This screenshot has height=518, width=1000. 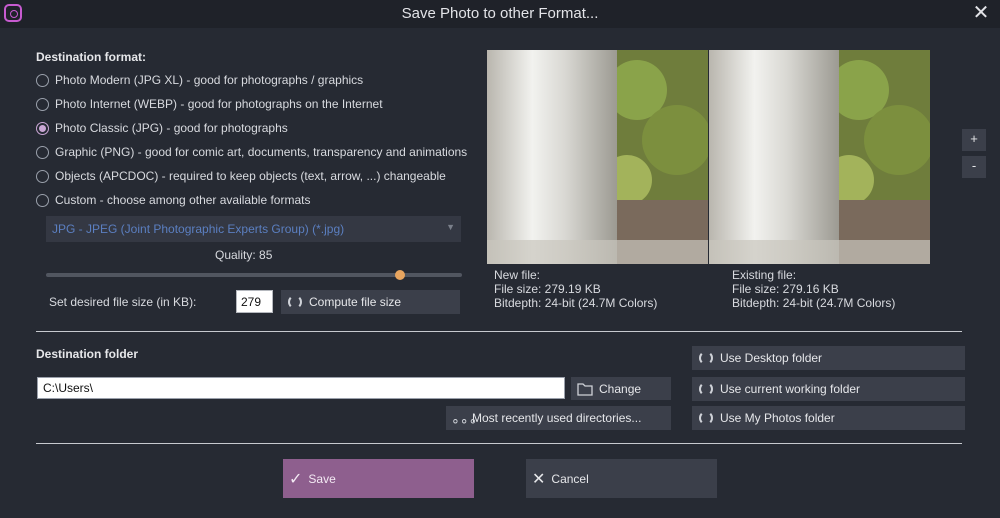 What do you see at coordinates (814, 303) in the screenshot?
I see `existing-file-depth: Bitdepth: 24-bit (24.7M Colors)` at bounding box center [814, 303].